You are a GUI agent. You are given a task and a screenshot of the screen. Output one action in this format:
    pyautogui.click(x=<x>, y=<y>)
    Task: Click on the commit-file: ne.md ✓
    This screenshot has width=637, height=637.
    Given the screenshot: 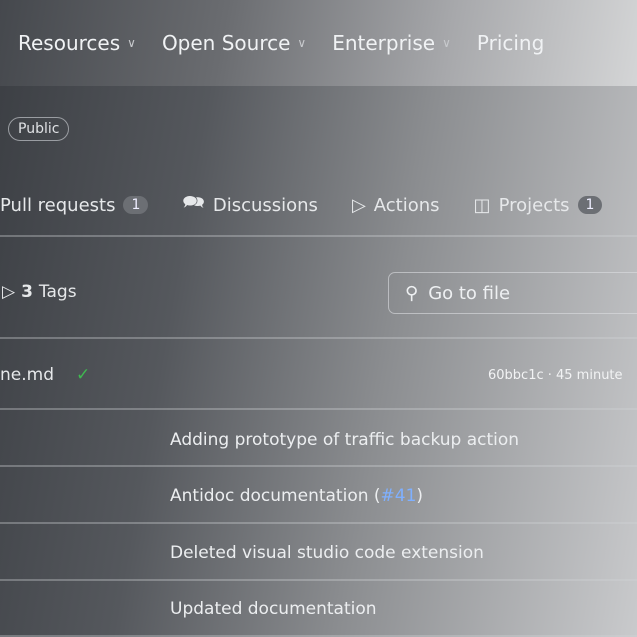 What is the action you would take?
    pyautogui.click(x=45, y=375)
    